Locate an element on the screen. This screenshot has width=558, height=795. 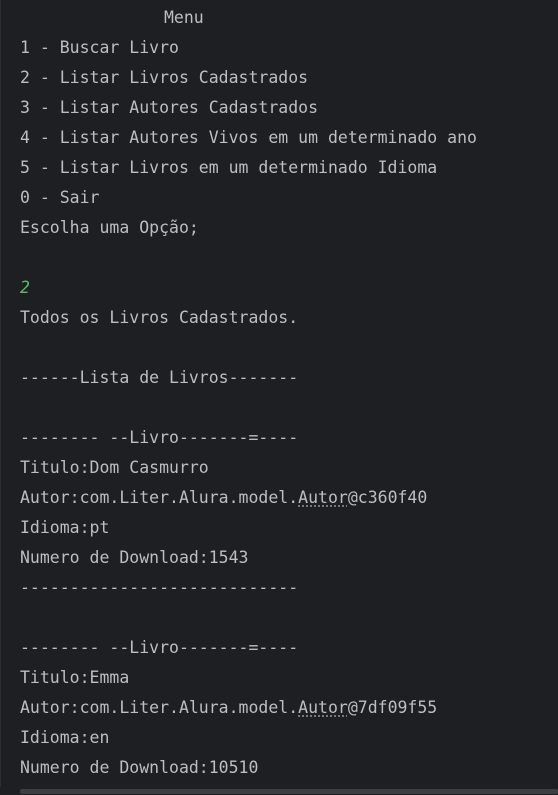
menu-item-sair: 0 - Sair is located at coordinates (60, 197).